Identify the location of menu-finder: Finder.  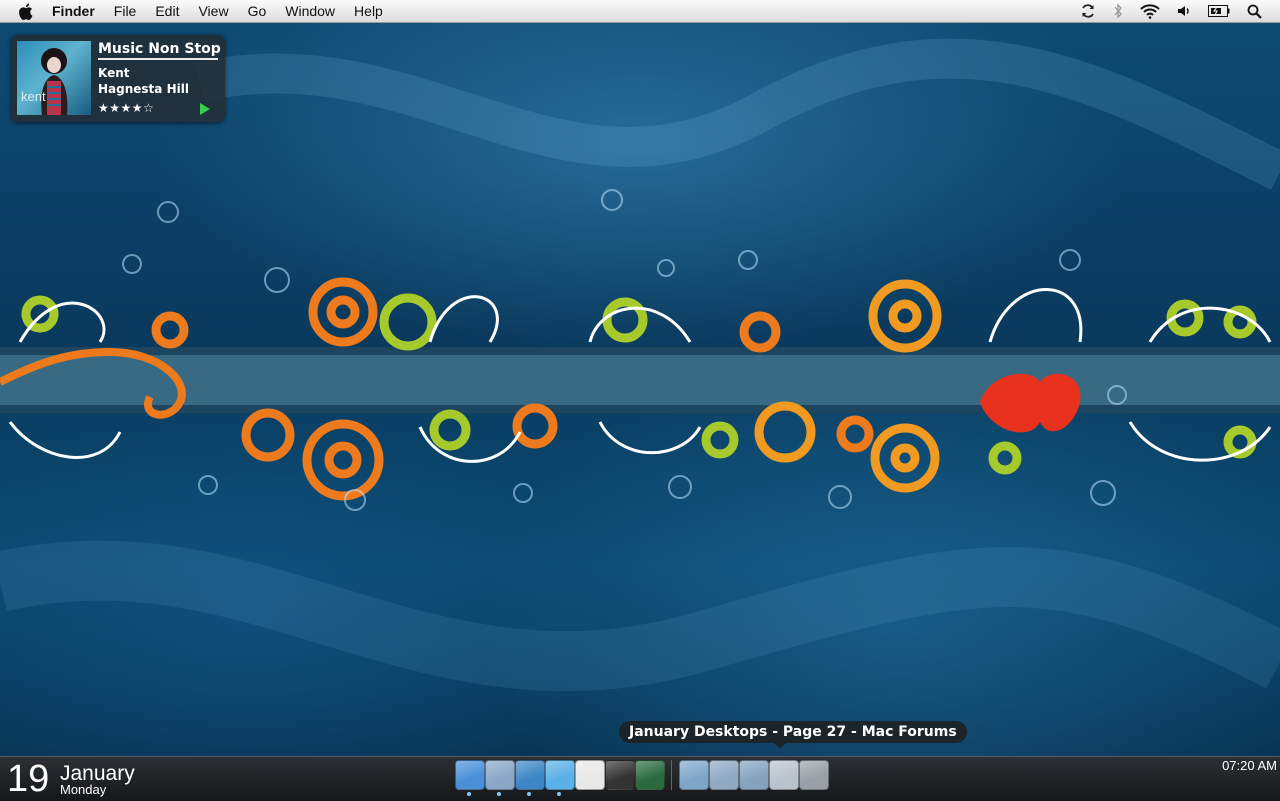
(73, 11).